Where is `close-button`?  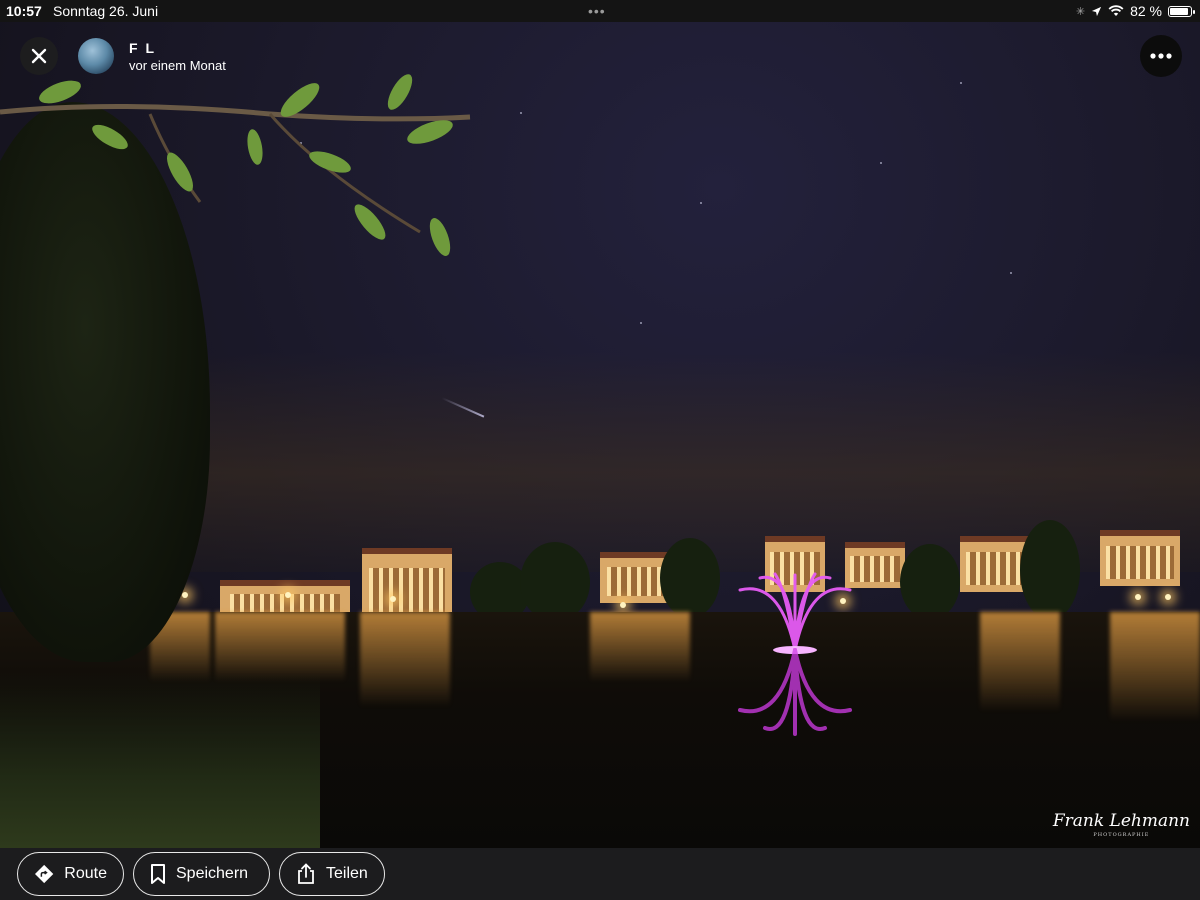 close-button is located at coordinates (39, 56).